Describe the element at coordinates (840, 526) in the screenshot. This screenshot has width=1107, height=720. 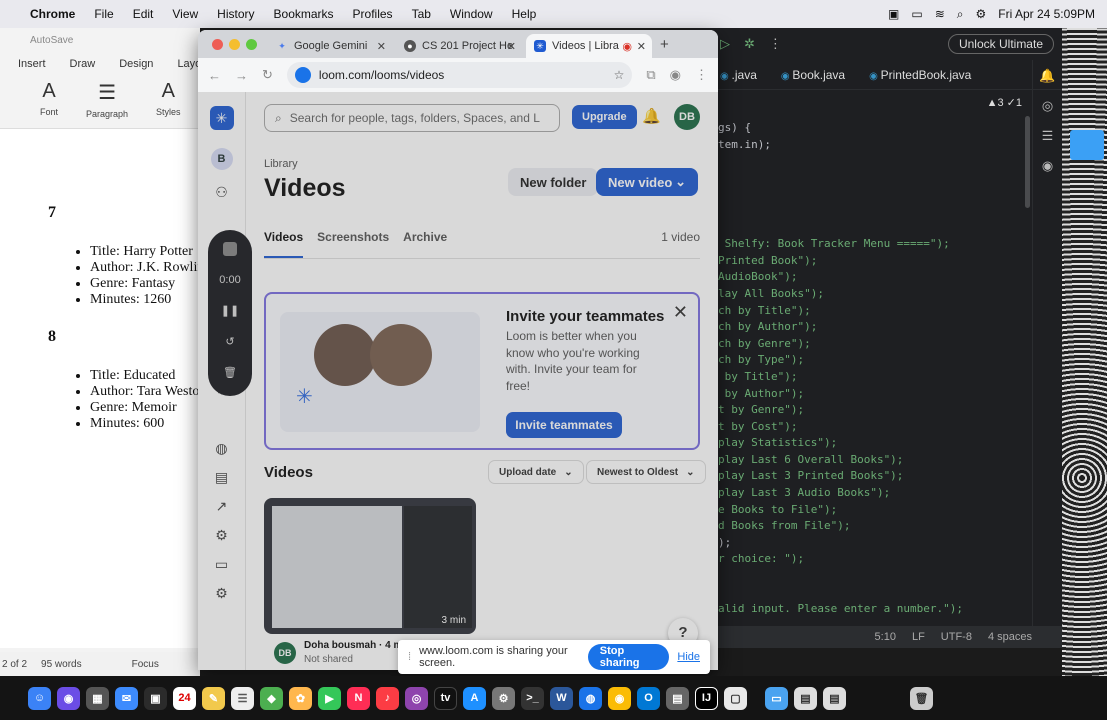
I see `code-line: d Books from File");` at that location.